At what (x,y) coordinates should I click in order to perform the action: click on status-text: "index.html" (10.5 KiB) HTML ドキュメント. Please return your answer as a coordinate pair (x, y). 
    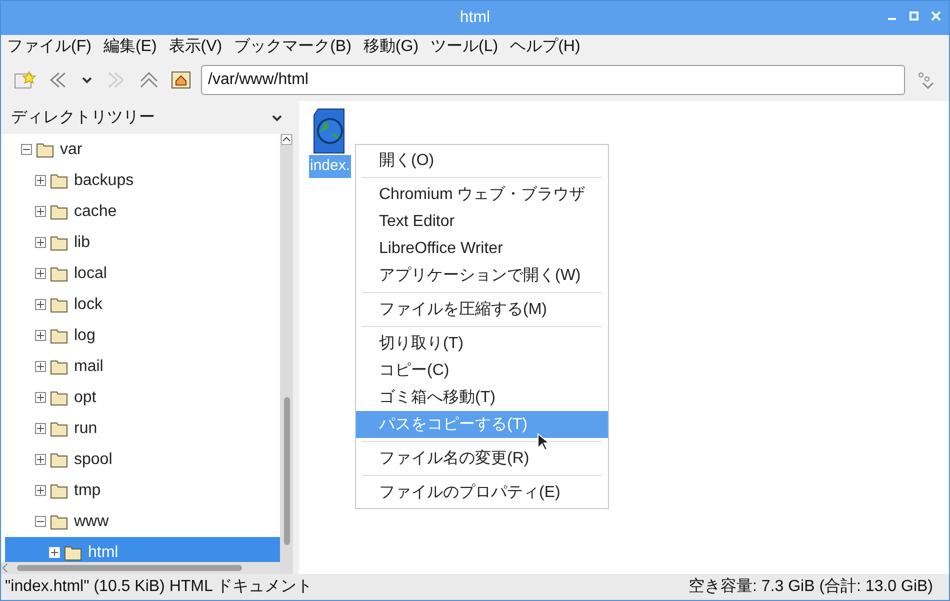
    Looking at the image, I should click on (159, 587).